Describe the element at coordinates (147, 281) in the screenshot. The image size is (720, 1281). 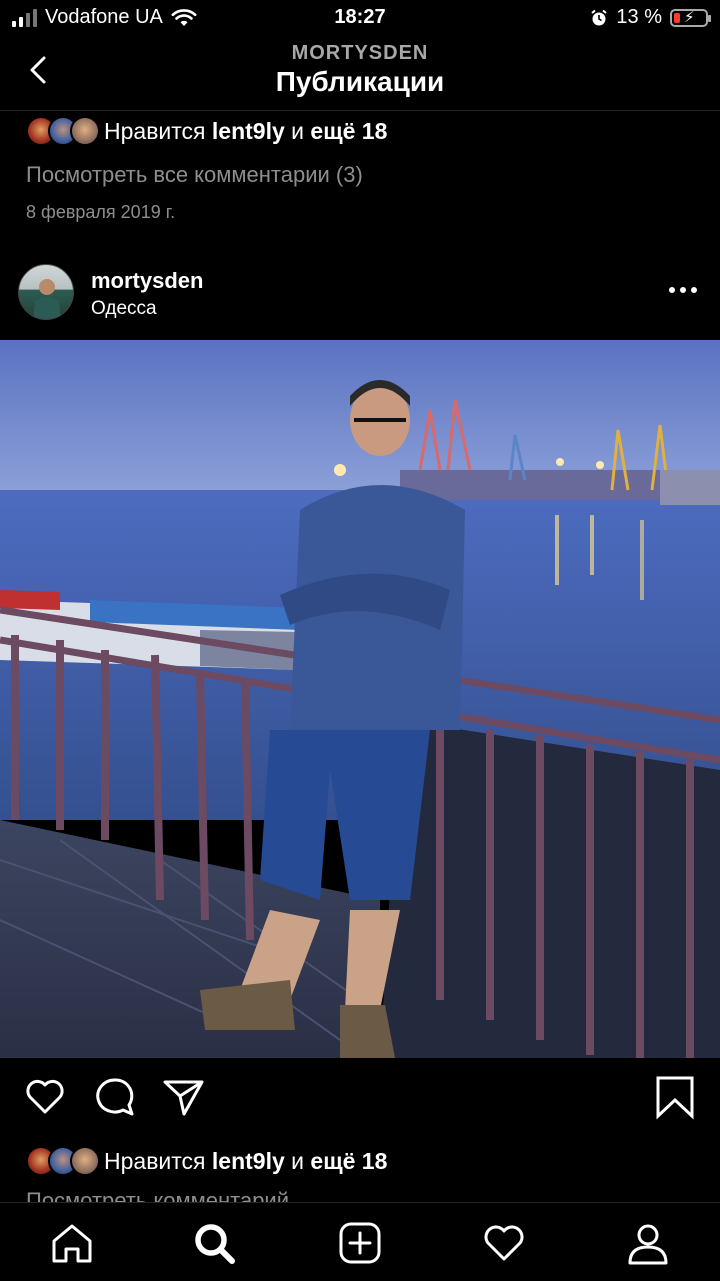
I see `post-author-username: mortysden` at that location.